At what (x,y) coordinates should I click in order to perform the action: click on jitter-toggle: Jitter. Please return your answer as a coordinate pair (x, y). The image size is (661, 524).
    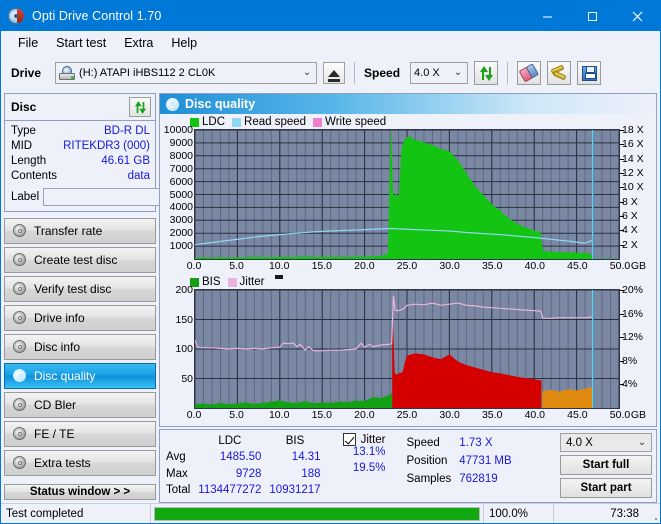
    Looking at the image, I should click on (364, 439).